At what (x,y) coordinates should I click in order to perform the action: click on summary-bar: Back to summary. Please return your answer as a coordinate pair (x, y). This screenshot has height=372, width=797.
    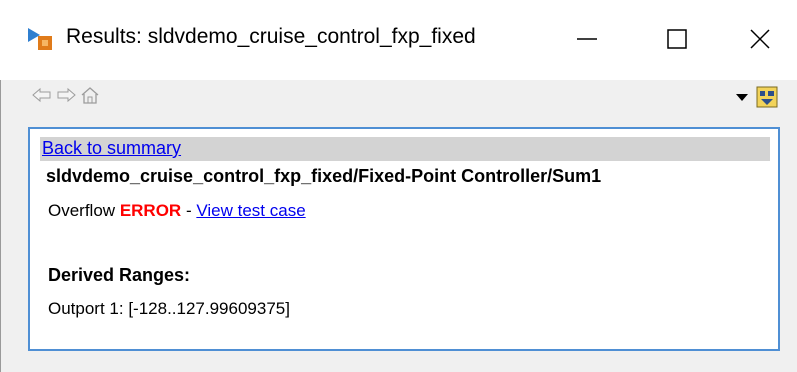
    Looking at the image, I should click on (405, 149).